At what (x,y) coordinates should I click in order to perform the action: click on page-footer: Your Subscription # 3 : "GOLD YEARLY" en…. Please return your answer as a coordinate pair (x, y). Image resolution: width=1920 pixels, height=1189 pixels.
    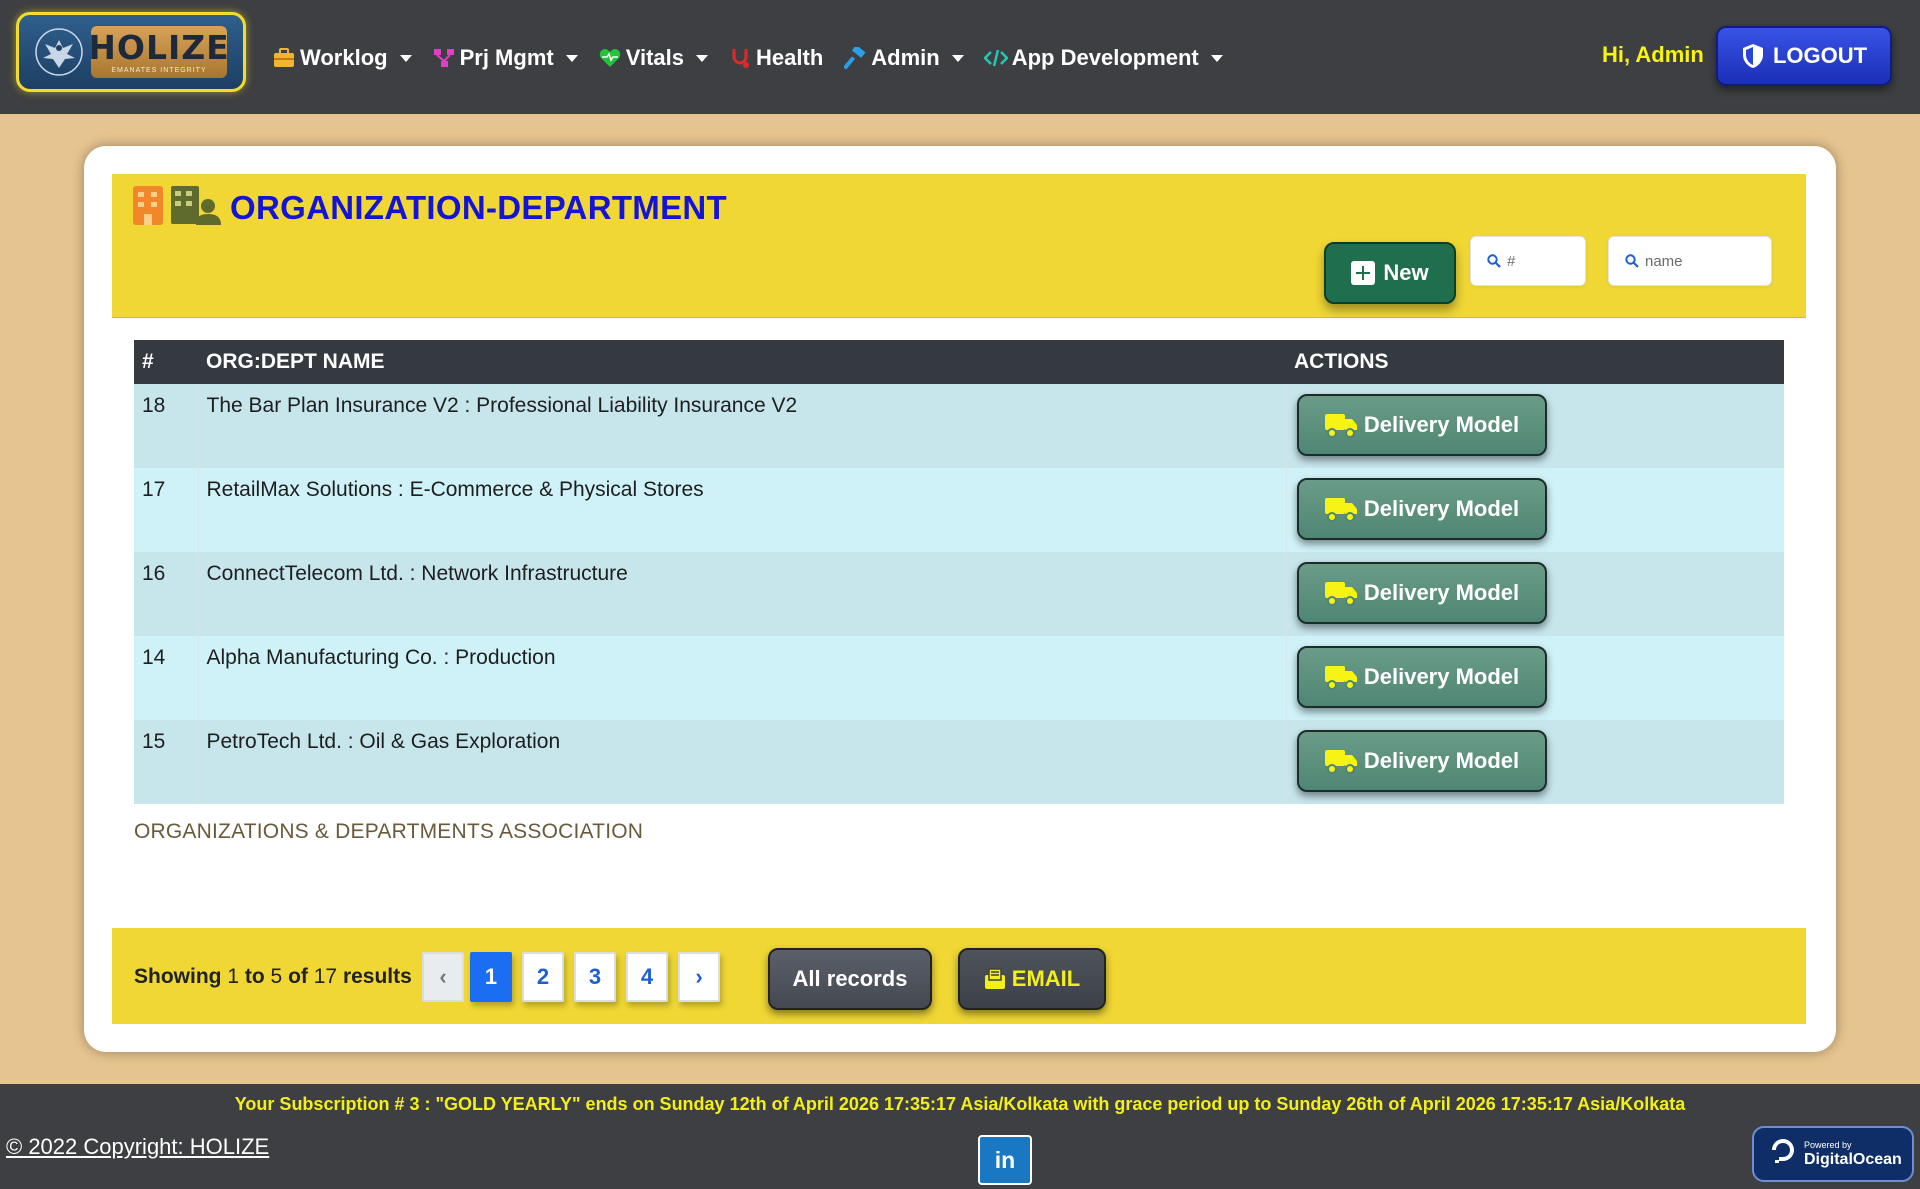
    Looking at the image, I should click on (960, 1136).